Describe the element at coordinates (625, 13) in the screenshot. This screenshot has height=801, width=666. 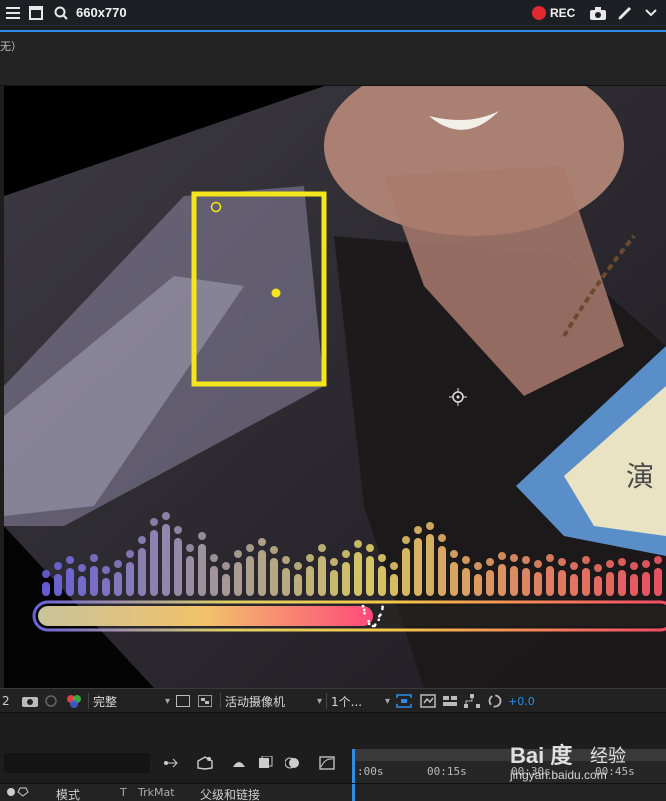
I see `pen-icon` at that location.